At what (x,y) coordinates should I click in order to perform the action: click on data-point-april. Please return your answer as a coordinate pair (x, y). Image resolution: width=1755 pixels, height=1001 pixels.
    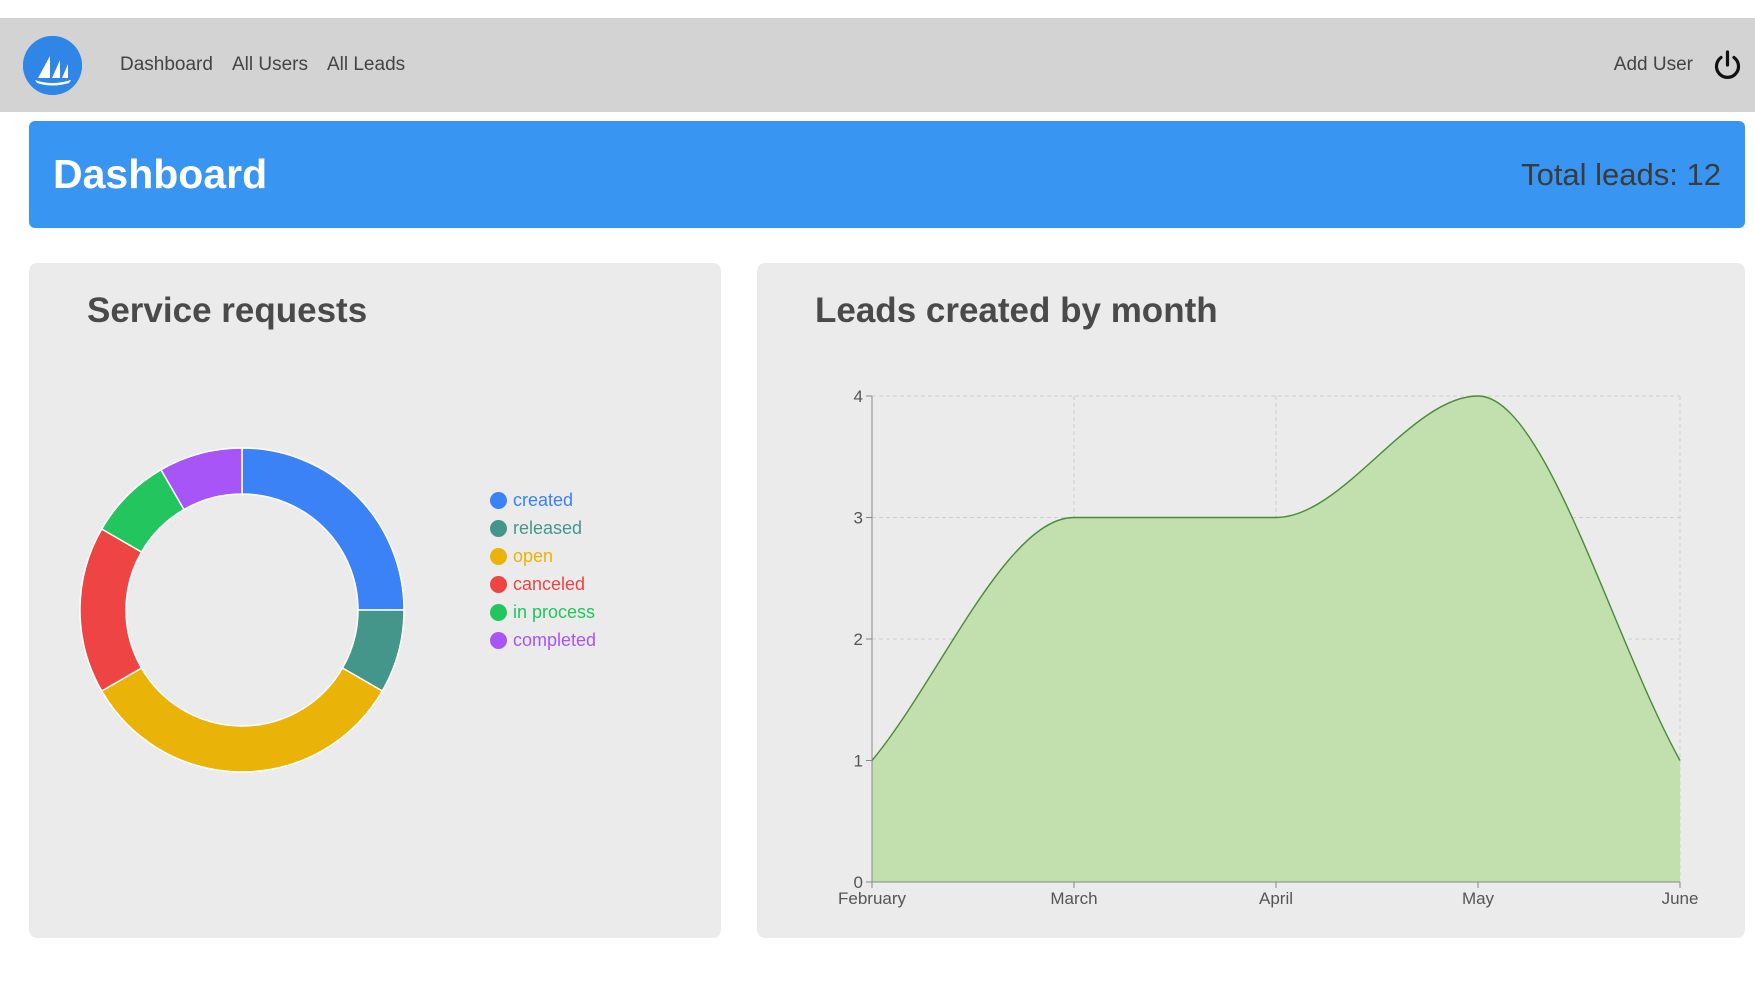
    Looking at the image, I should click on (1276, 518).